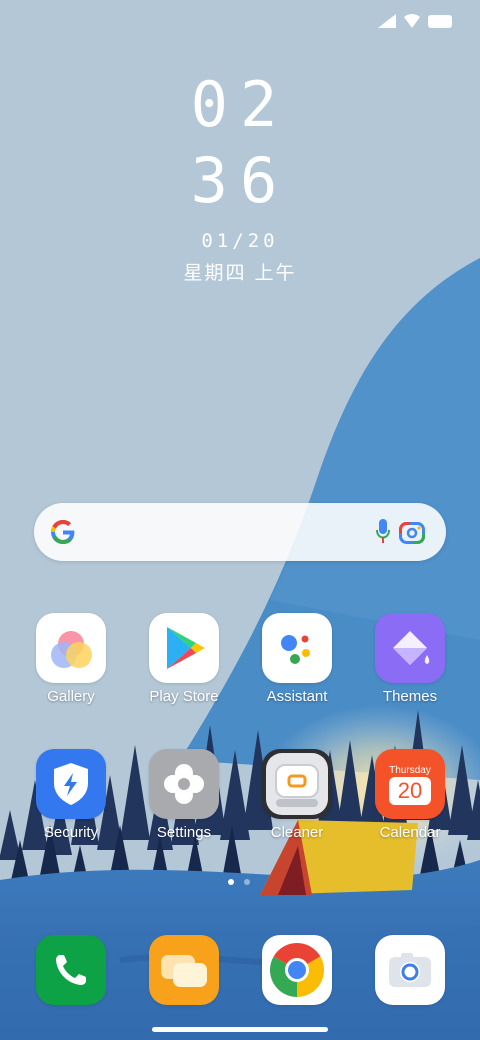 This screenshot has height=1040, width=480. I want to click on app-settings: Settings, so click(184, 795).